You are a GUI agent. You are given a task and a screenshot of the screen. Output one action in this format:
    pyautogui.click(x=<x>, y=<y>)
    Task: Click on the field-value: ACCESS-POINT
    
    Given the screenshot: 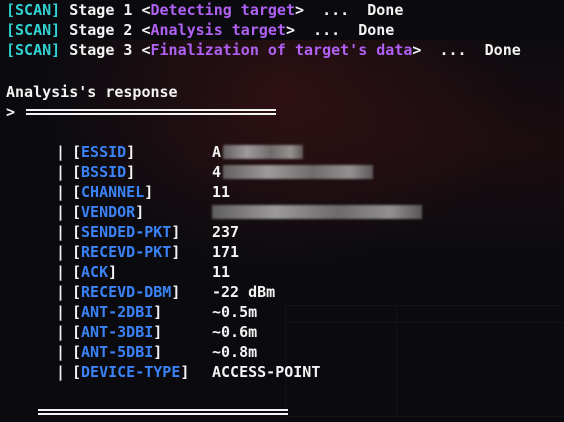 What is the action you would take?
    pyautogui.click(x=266, y=372)
    